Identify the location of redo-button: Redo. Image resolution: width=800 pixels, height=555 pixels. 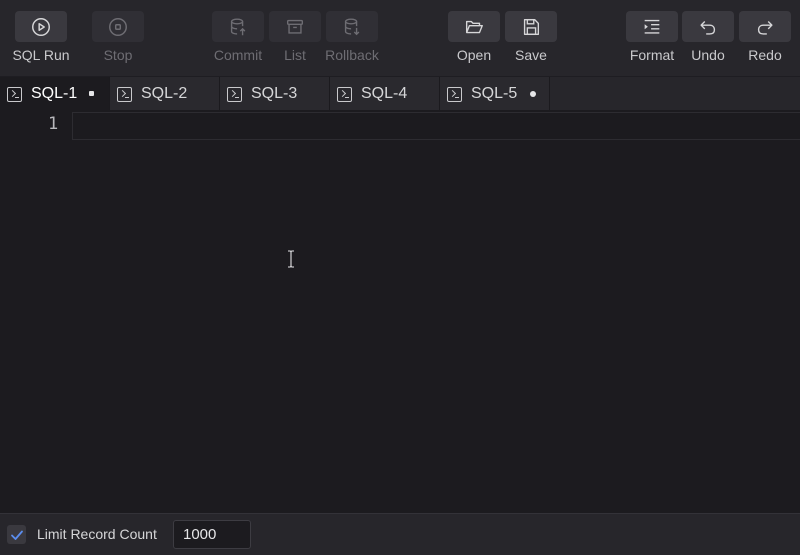
(765, 37).